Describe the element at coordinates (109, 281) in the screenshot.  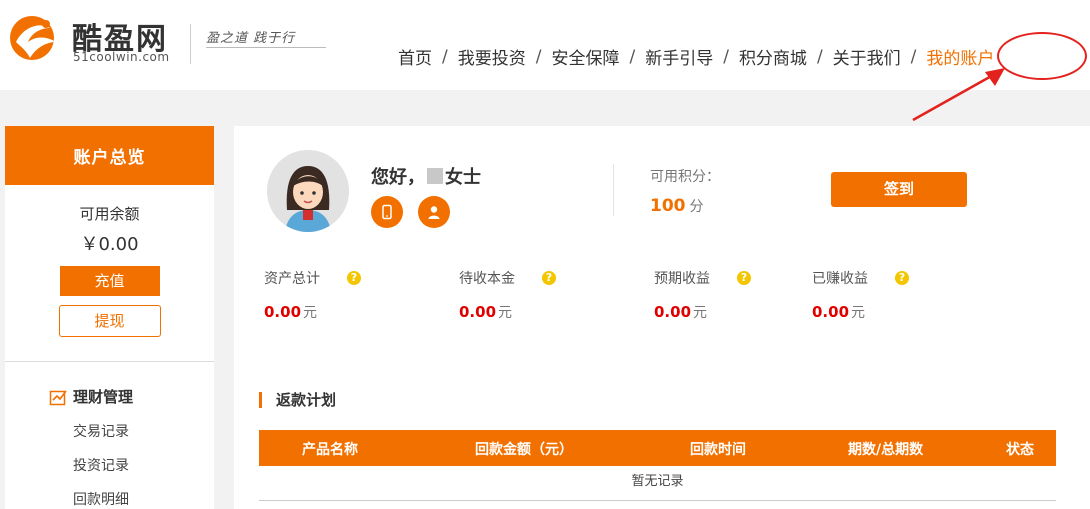
I see `recharge-button: 充值` at that location.